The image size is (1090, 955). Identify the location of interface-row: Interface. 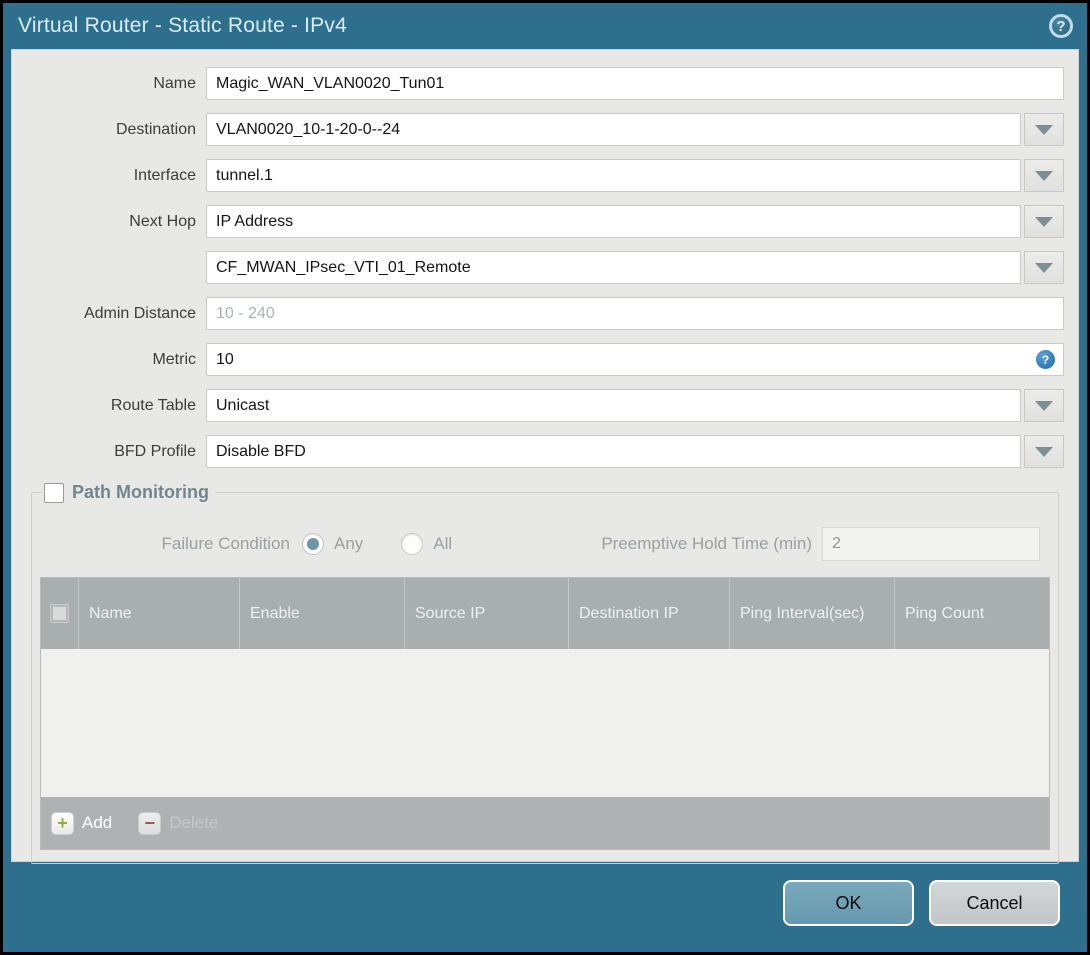
(538, 175).